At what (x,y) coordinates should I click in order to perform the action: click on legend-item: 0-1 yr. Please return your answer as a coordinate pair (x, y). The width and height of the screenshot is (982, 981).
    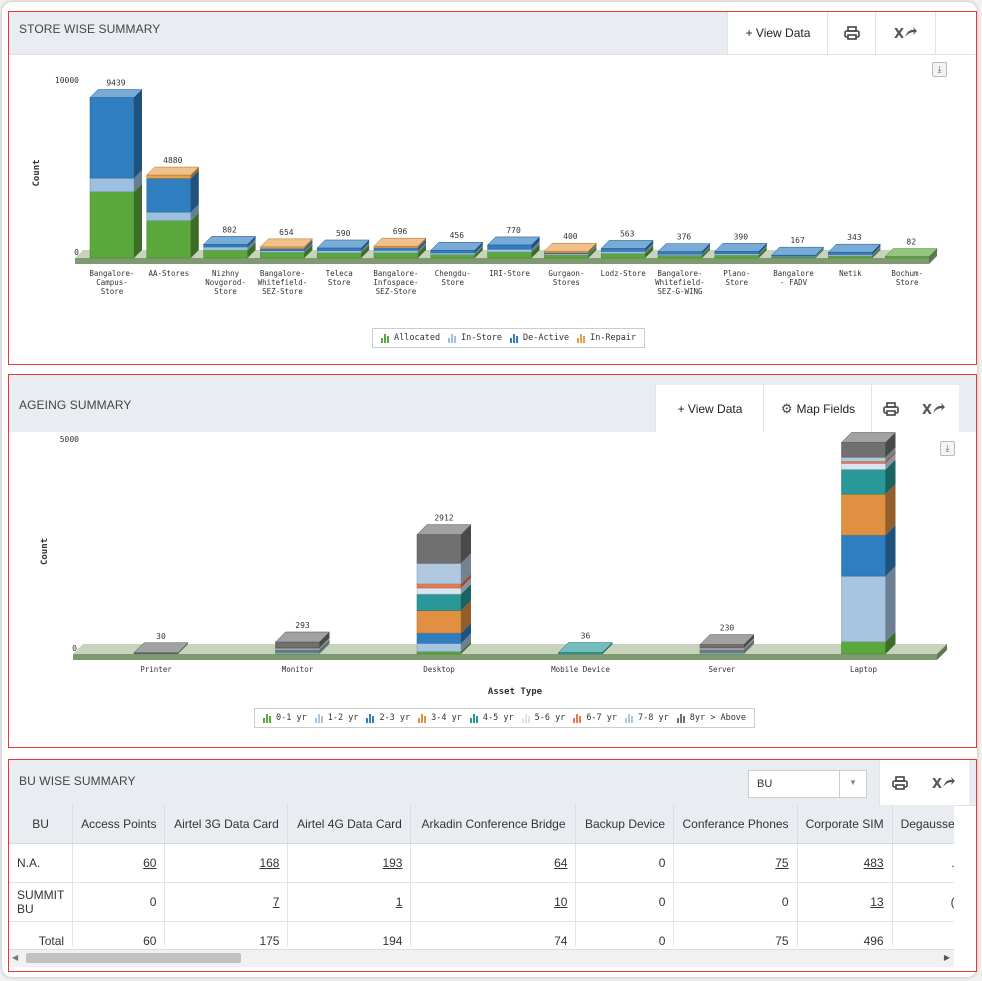
    Looking at the image, I should click on (285, 718).